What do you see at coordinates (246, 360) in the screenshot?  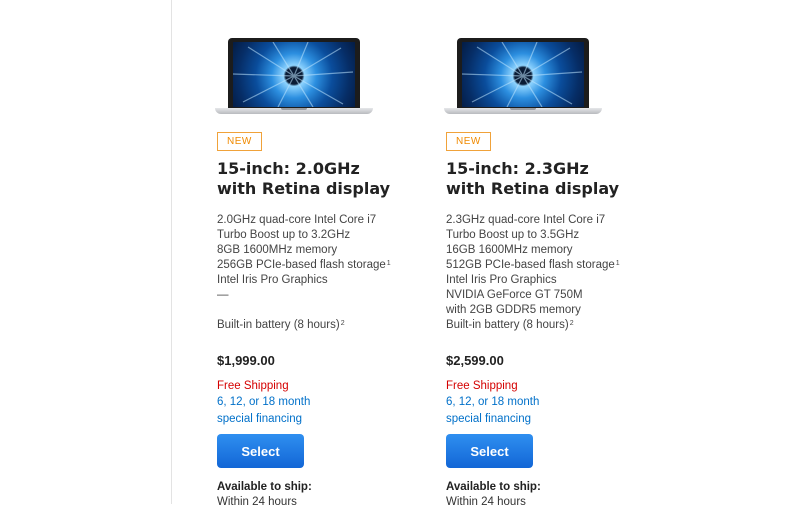 I see `price: $1,999.00` at bounding box center [246, 360].